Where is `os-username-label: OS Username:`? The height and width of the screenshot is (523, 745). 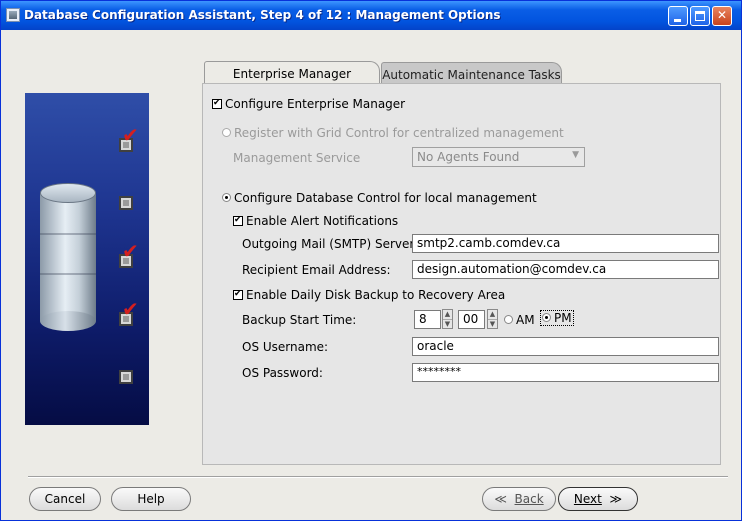
os-username-label: OS Username: is located at coordinates (285, 347).